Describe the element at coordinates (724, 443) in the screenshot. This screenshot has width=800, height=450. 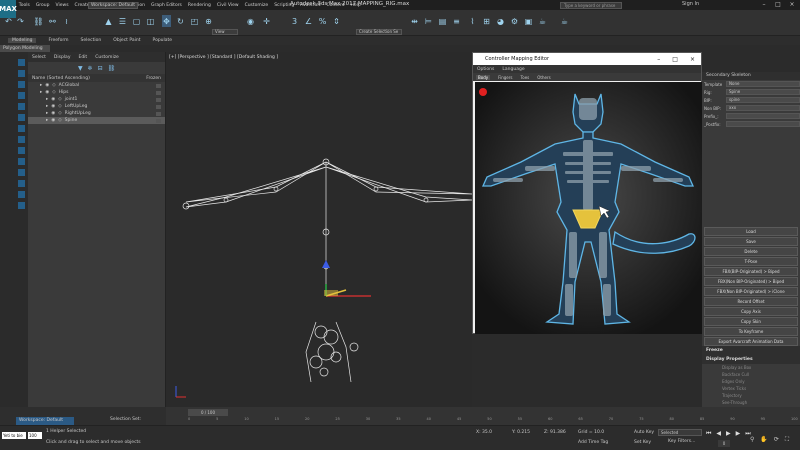
I see `current-frame-field: 0` at that location.